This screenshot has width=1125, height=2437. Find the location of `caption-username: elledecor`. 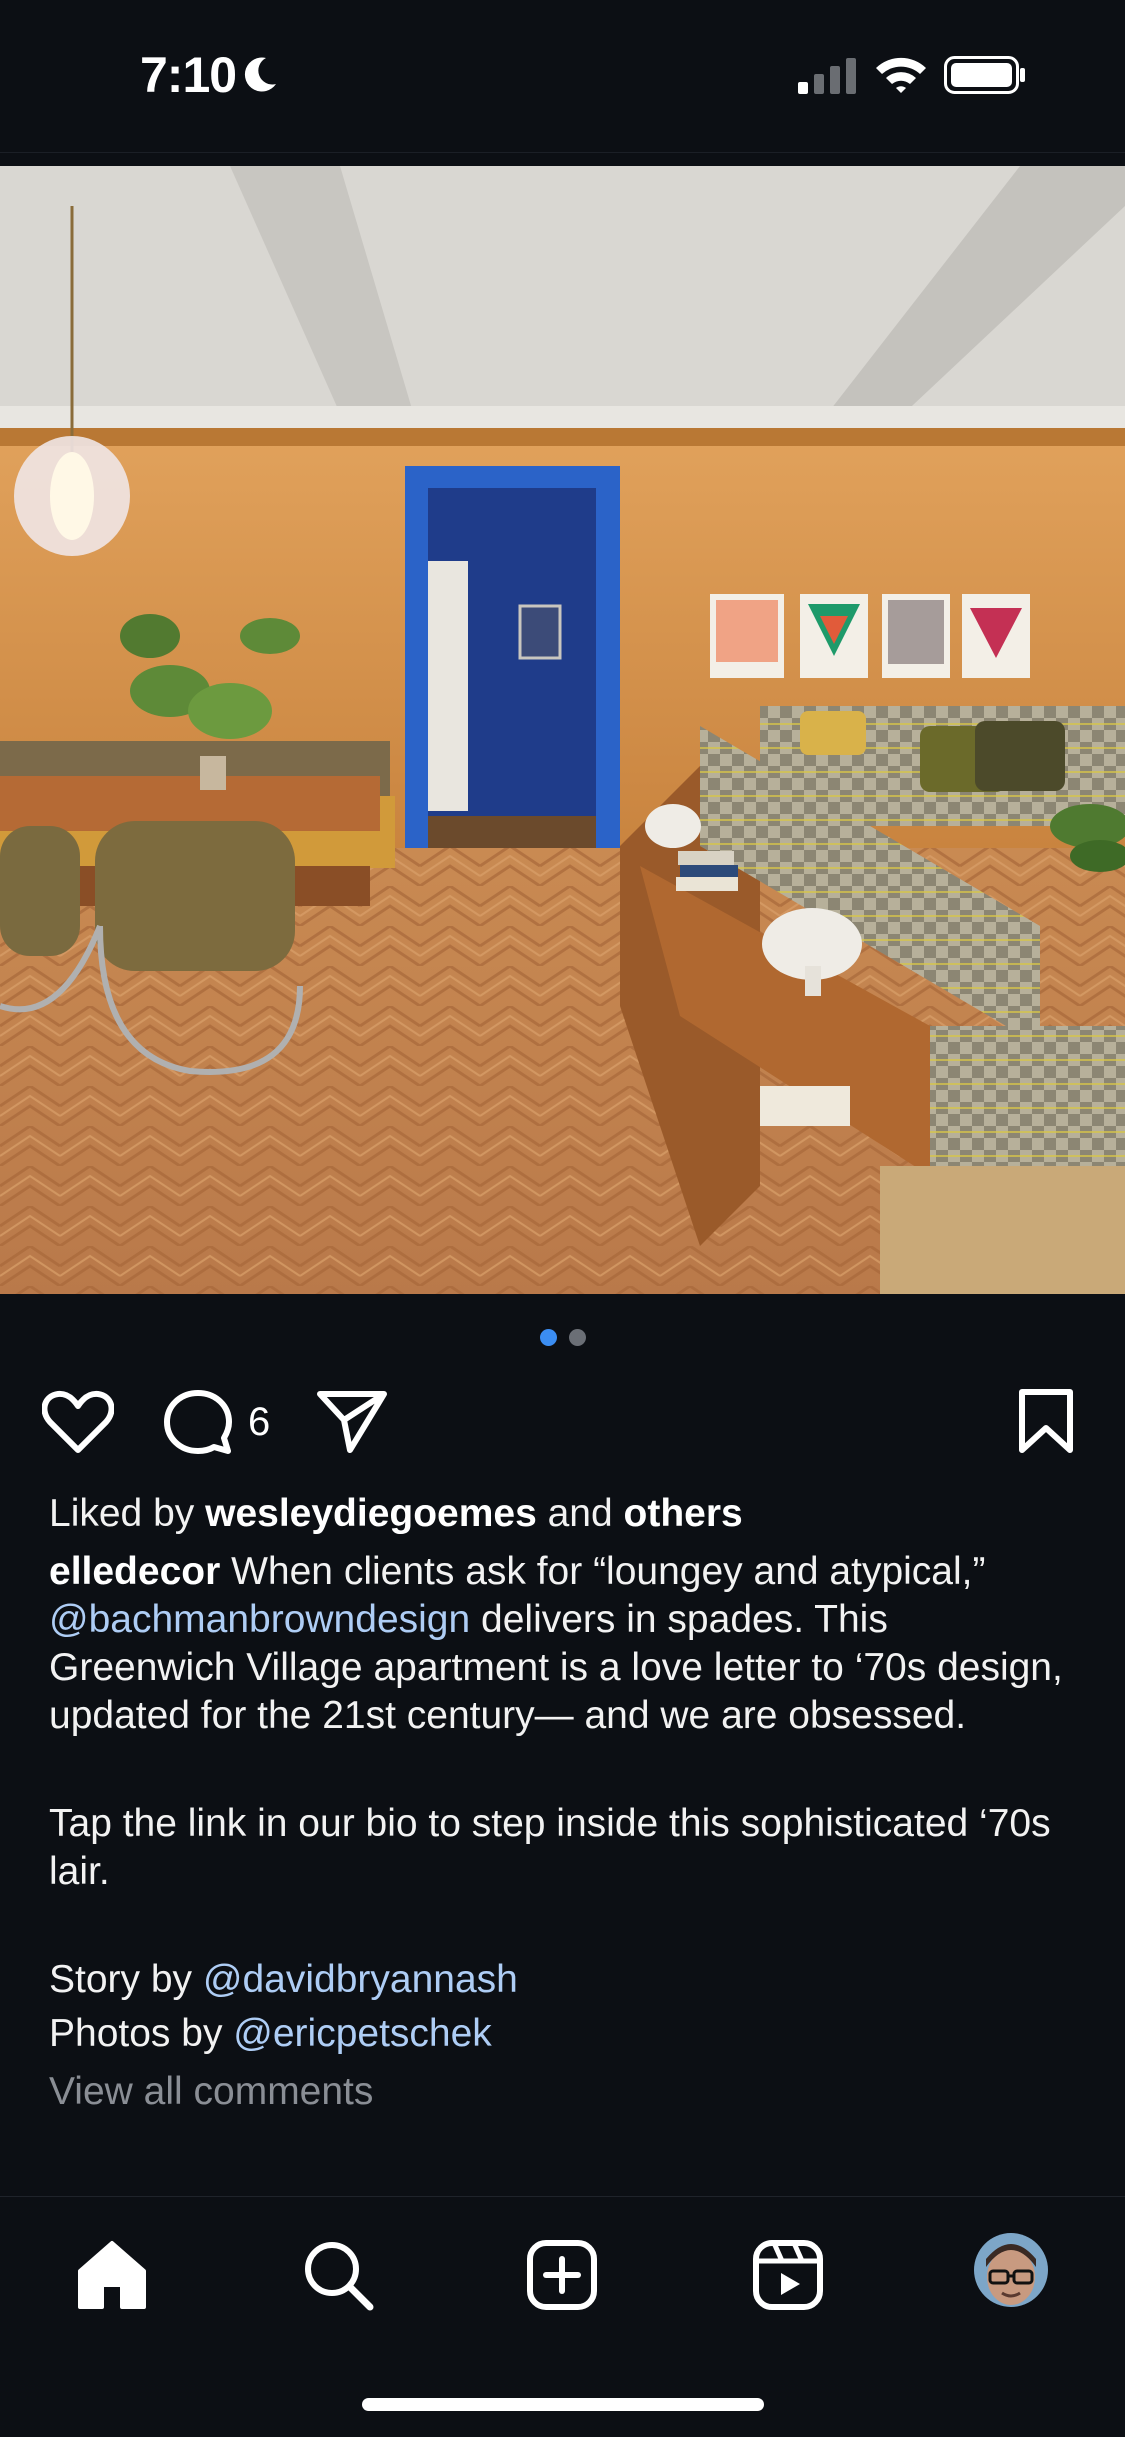

caption-username: elledecor is located at coordinates (134, 1571).